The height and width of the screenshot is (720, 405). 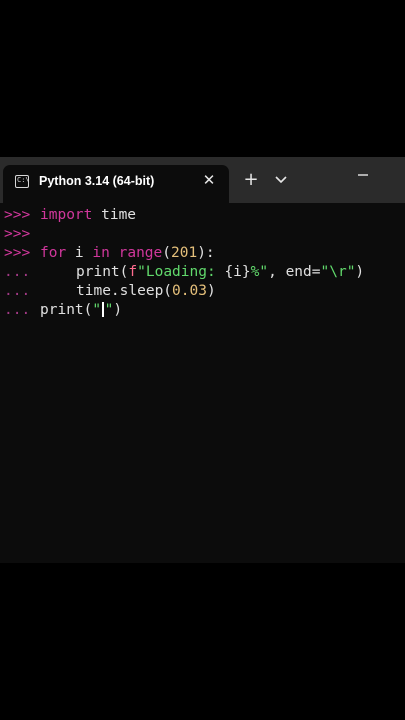 I want to click on code-token: (, so click(x=166, y=253).